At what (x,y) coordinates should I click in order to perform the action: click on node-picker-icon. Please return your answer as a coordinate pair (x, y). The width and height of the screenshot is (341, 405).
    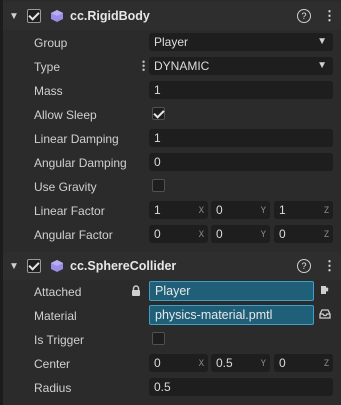
    Looking at the image, I should click on (325, 290).